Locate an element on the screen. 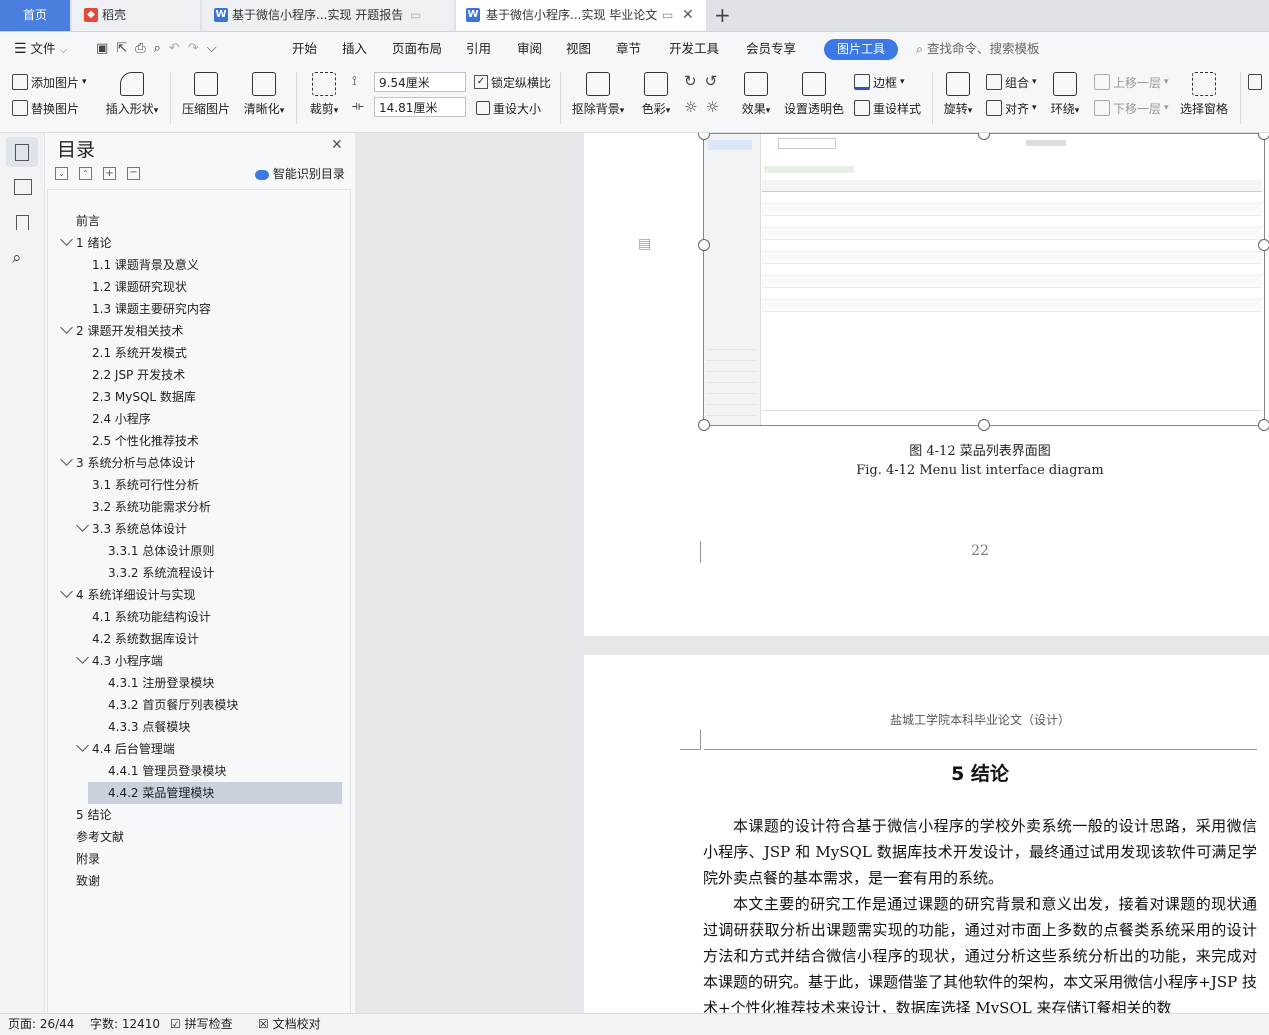 This screenshot has height=1035, width=1269. toc-item: 3.3.2 系统流程设计 is located at coordinates (161, 573).